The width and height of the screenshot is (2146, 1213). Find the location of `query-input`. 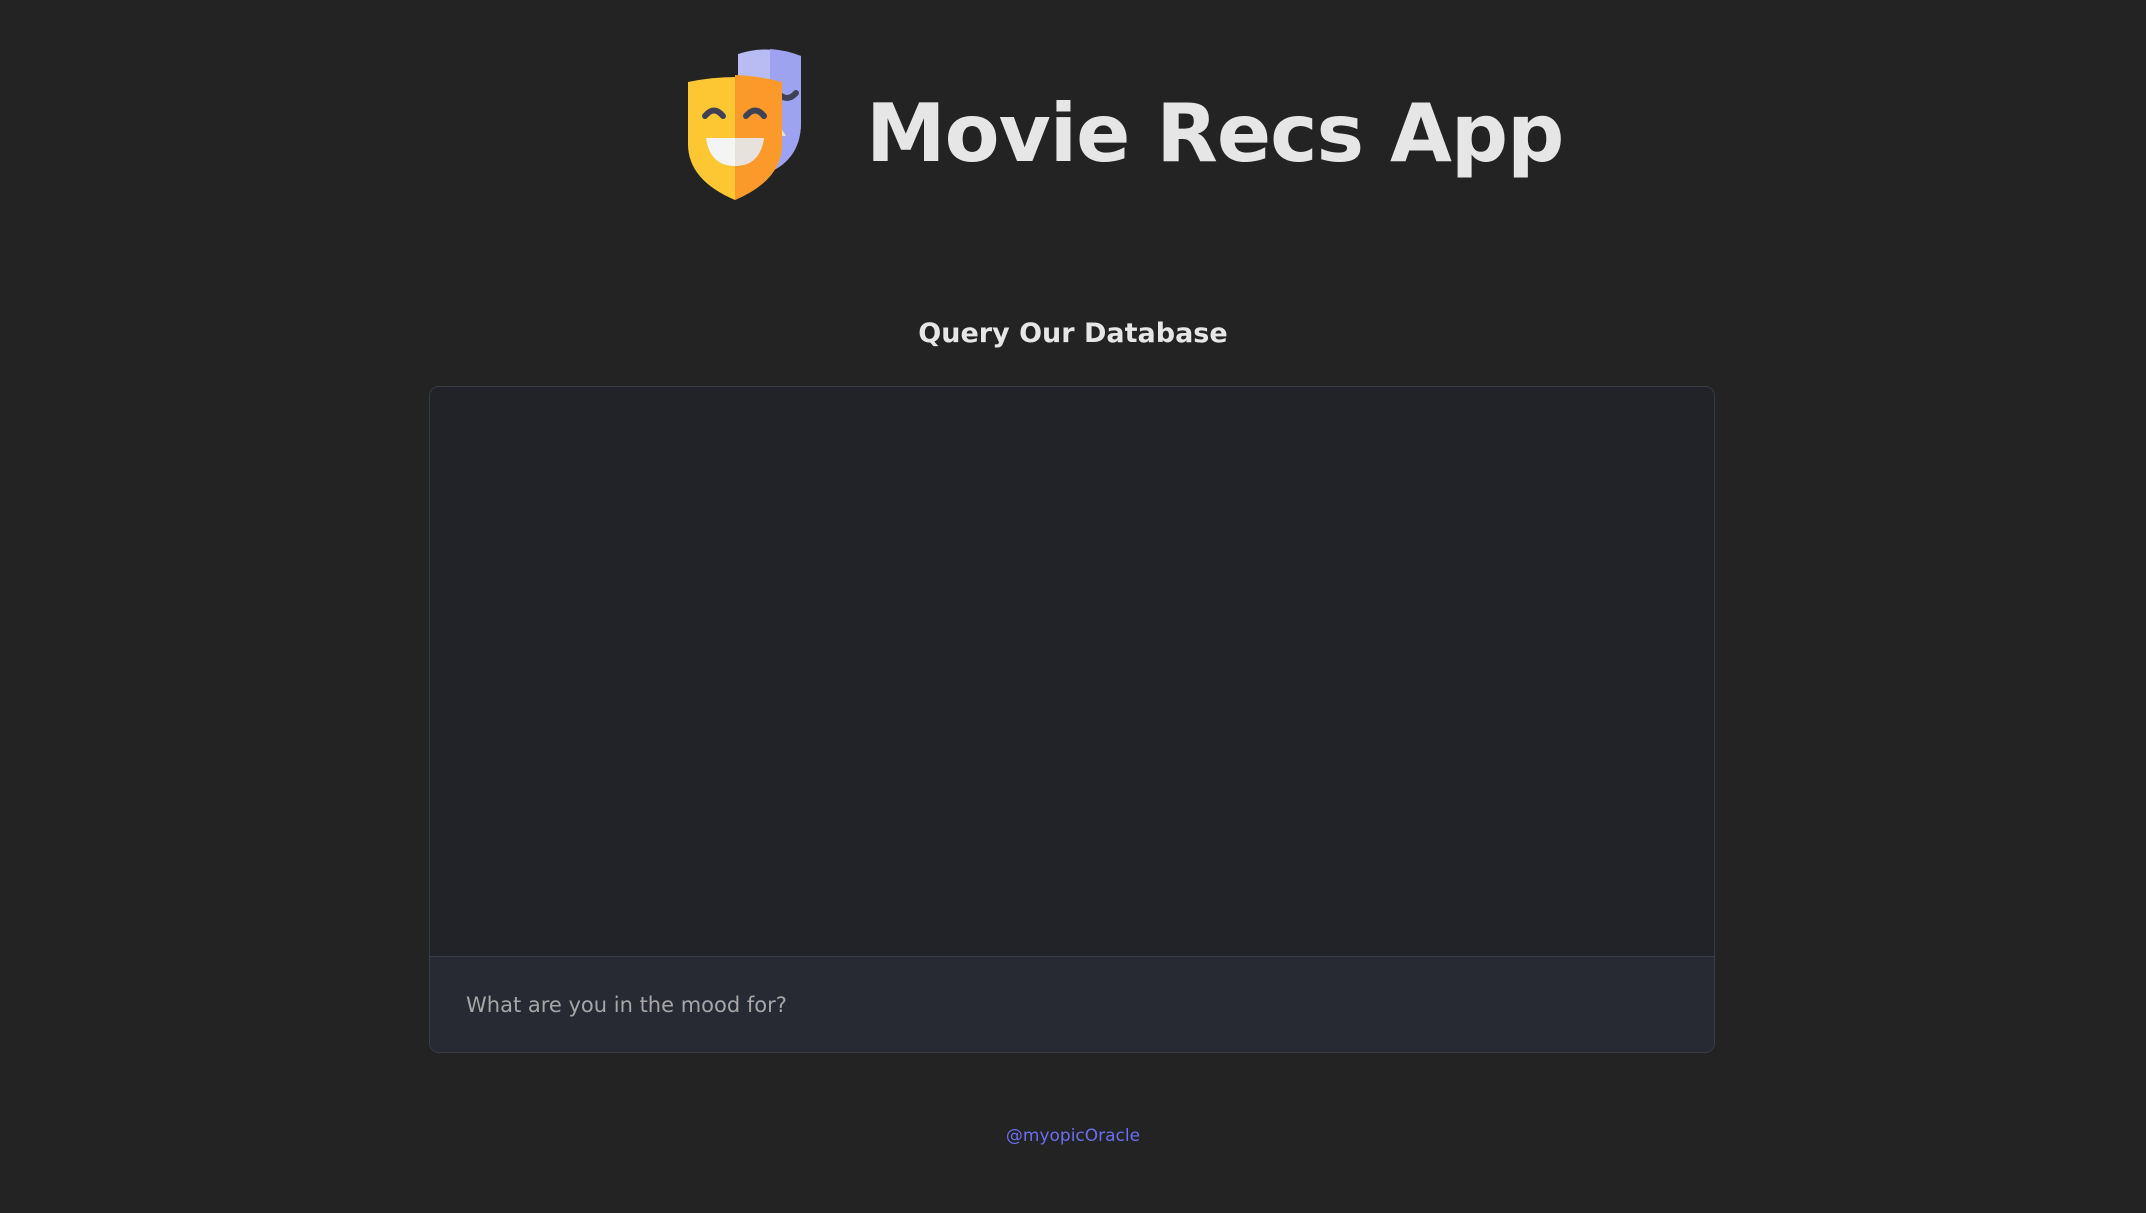

query-input is located at coordinates (1066, 1004).